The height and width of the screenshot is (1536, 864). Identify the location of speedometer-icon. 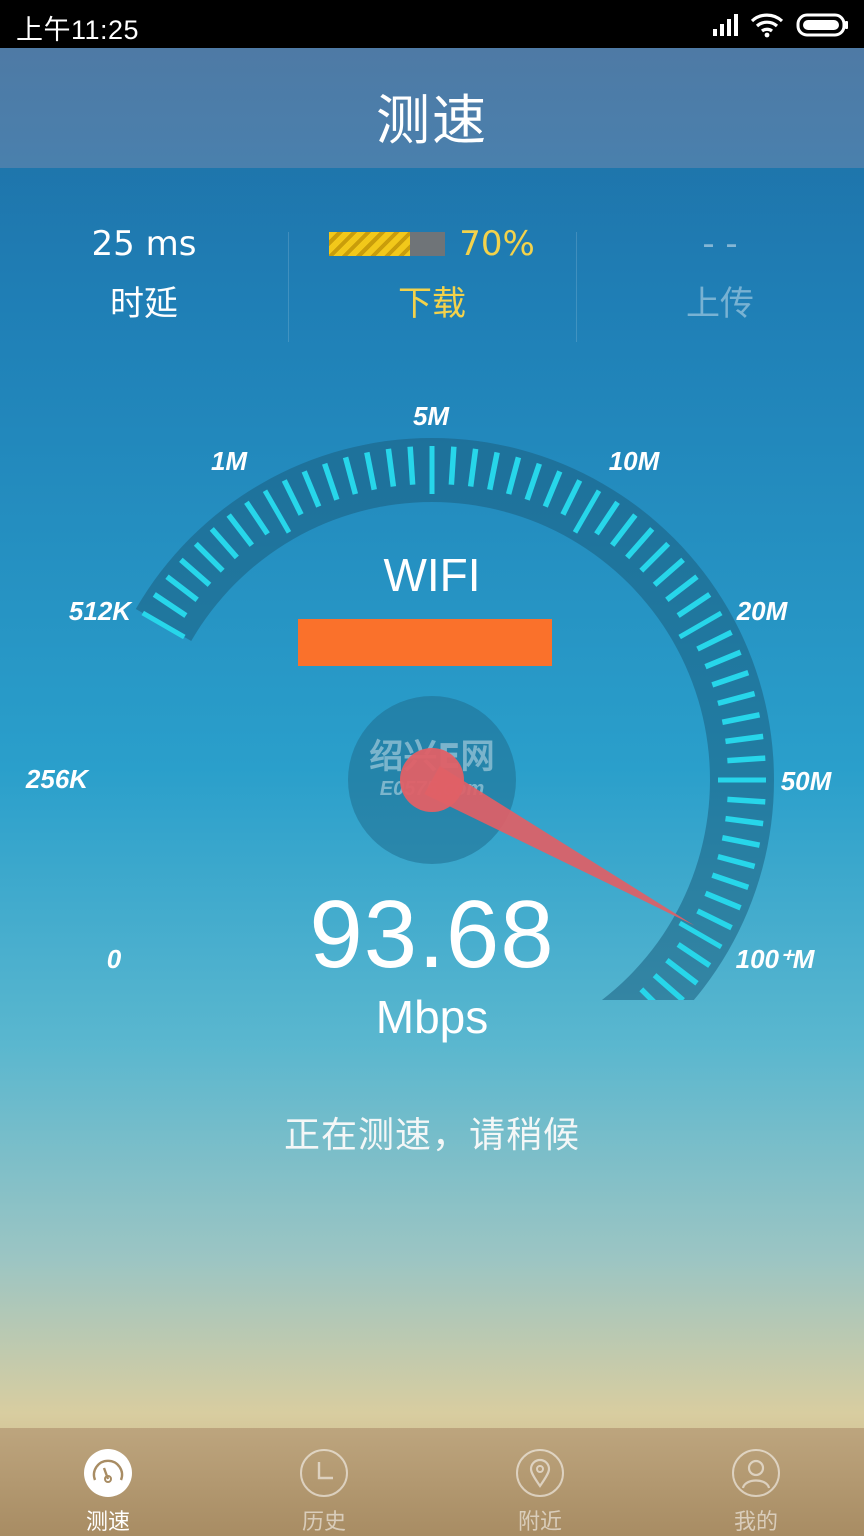
(108, 1473).